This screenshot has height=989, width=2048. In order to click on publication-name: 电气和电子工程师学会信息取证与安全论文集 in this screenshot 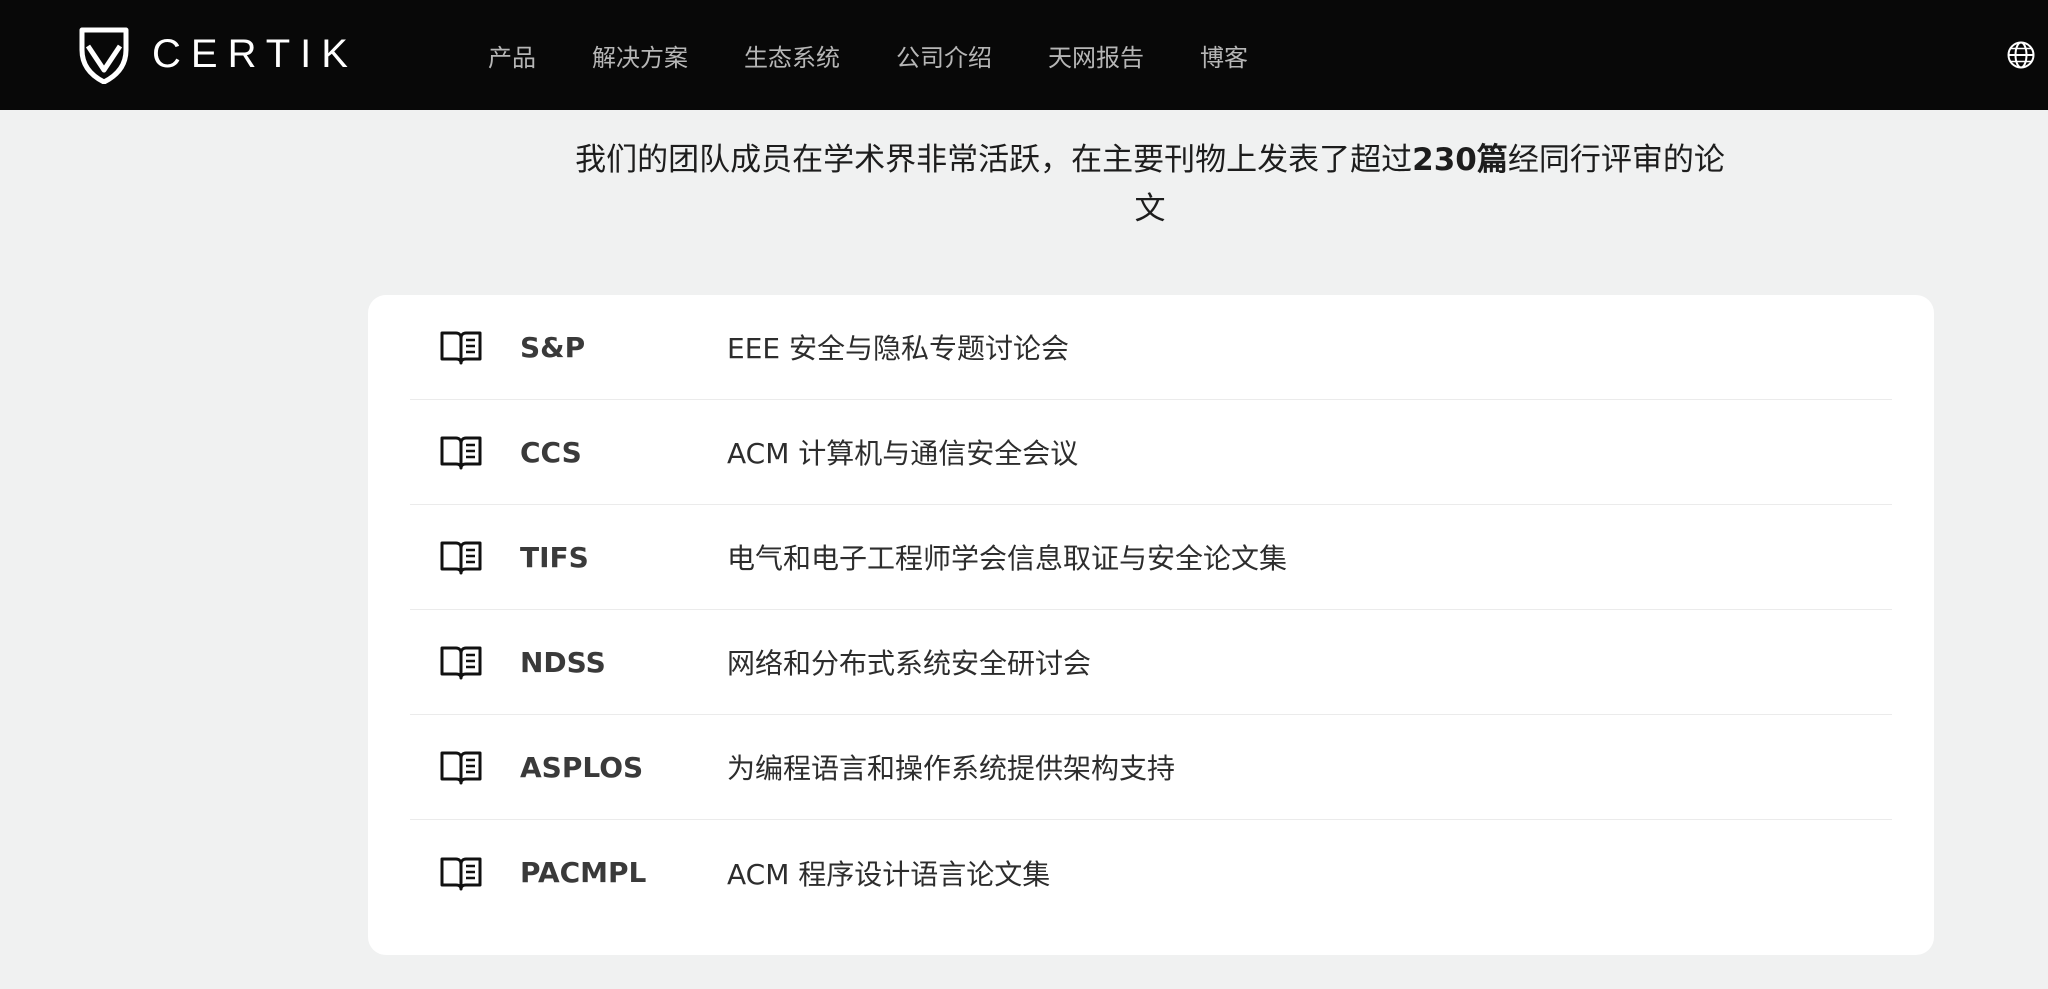, I will do `click(1007, 558)`.